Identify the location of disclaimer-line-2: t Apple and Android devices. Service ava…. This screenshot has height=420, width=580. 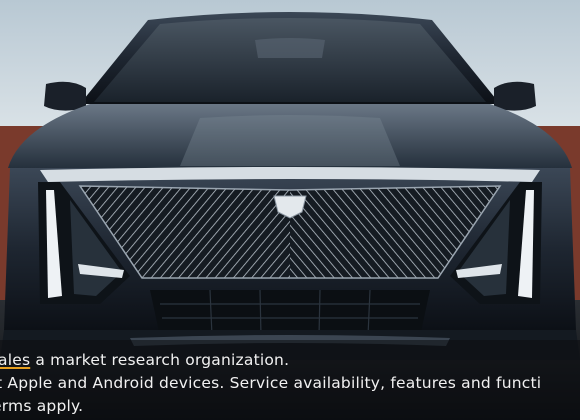
(271, 383).